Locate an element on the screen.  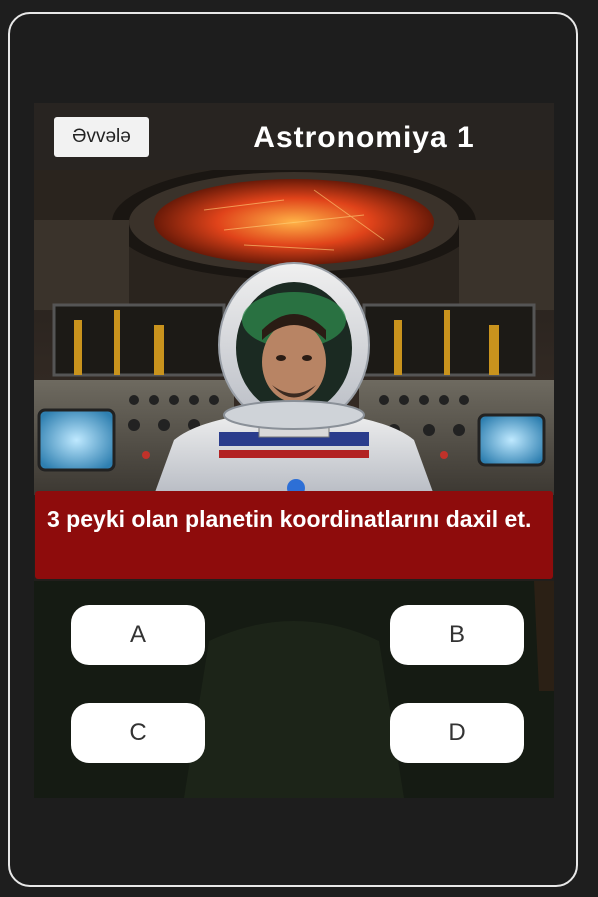
answer-b-button: B is located at coordinates (457, 635).